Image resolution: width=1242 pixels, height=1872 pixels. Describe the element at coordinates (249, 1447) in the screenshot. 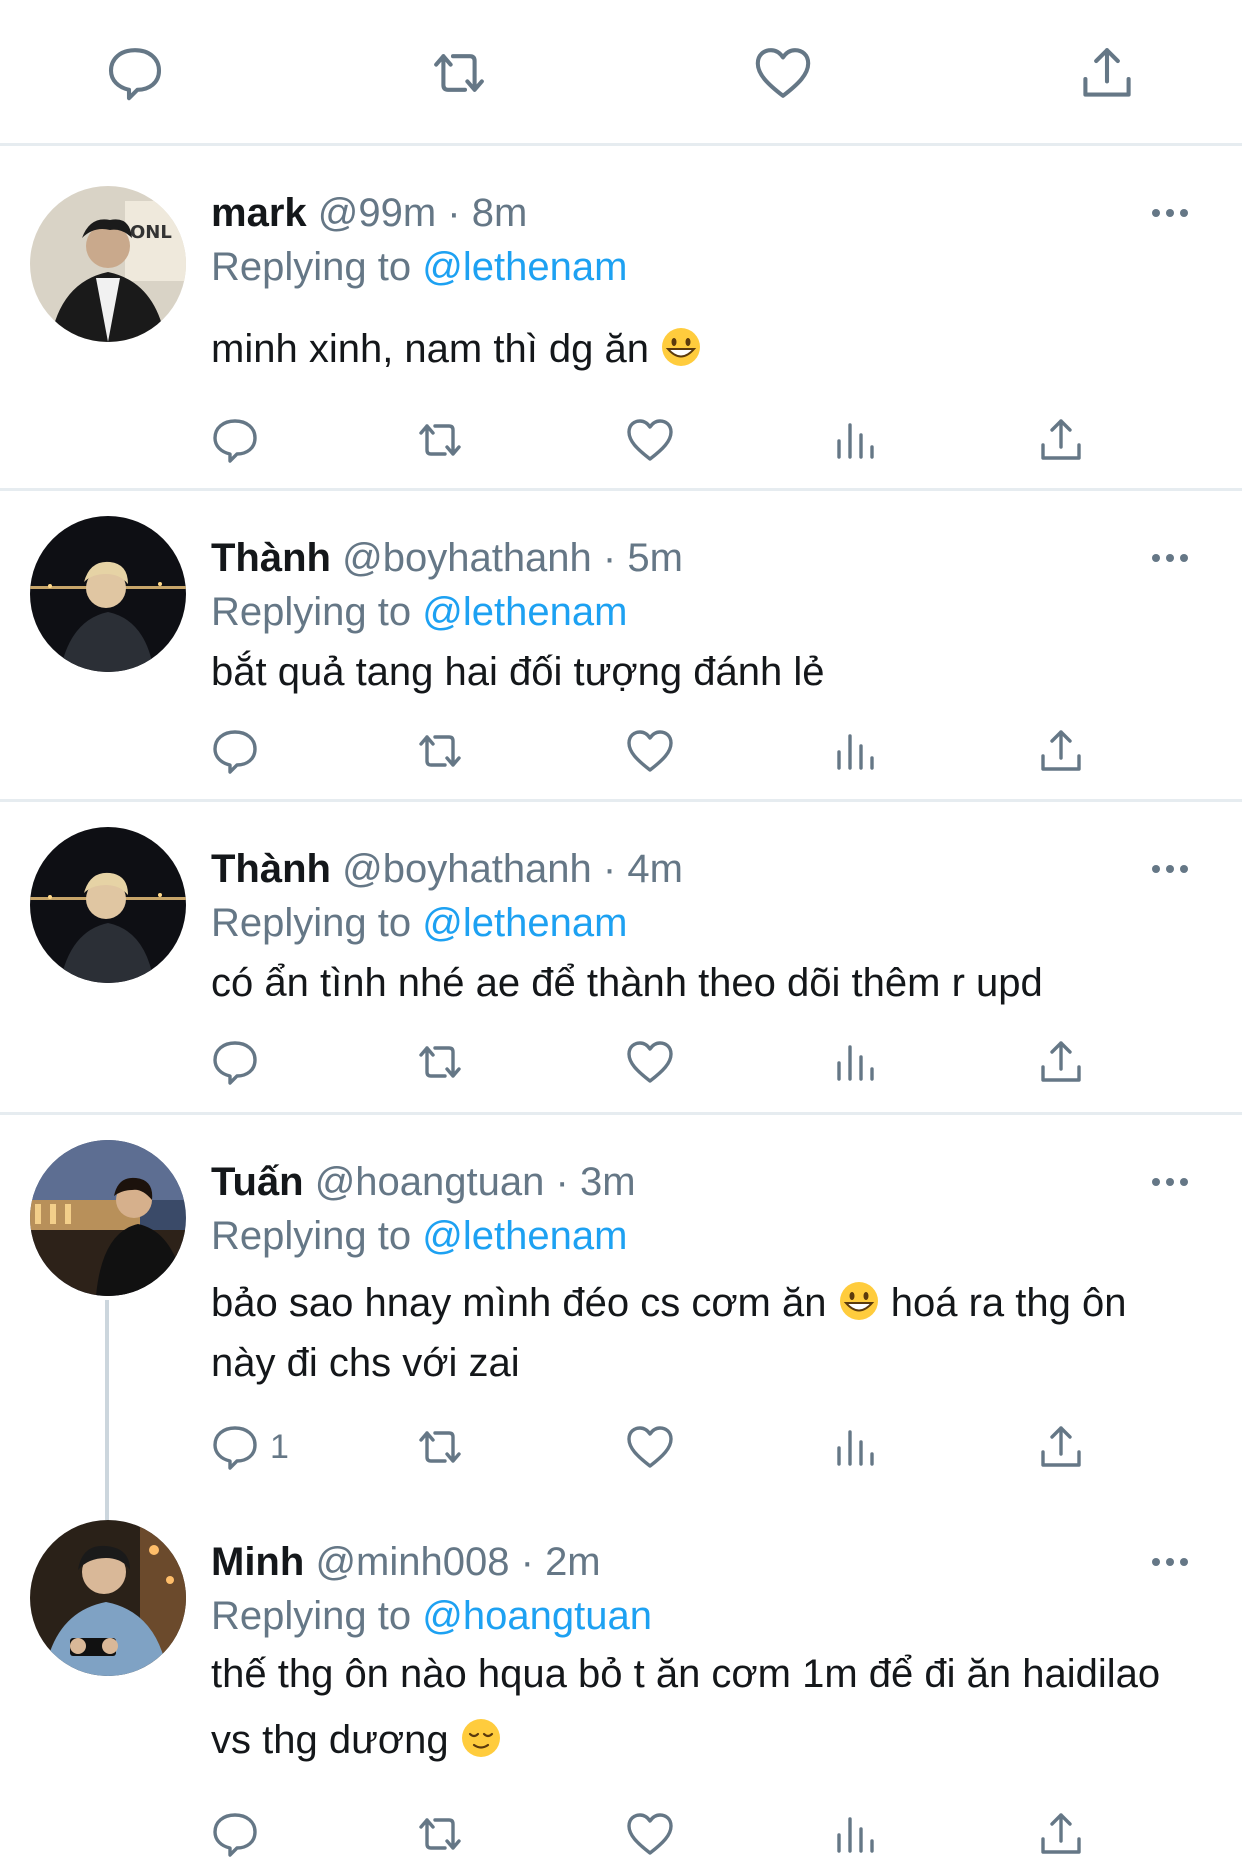

I see `reply-button: 1` at that location.